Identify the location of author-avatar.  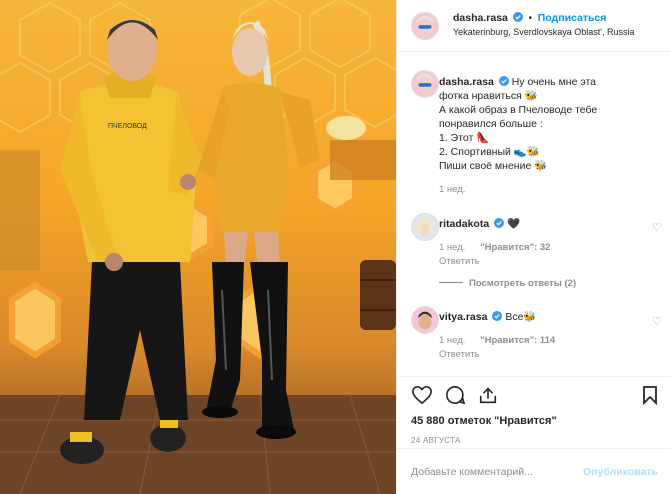
(425, 26).